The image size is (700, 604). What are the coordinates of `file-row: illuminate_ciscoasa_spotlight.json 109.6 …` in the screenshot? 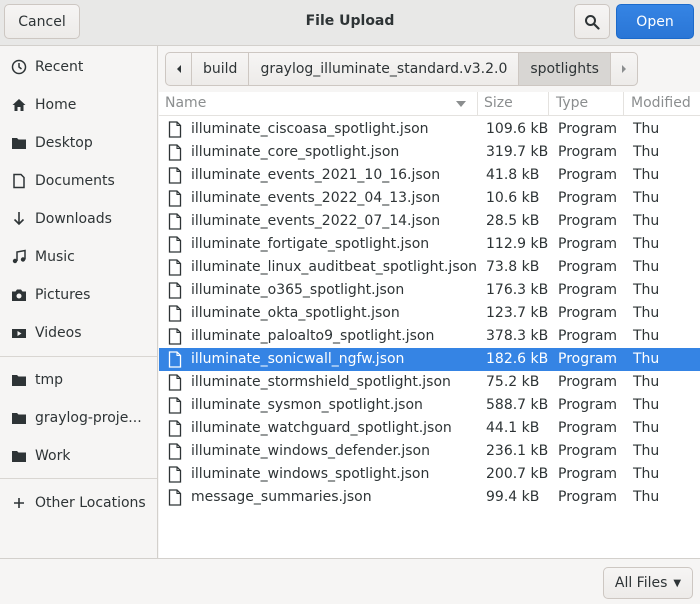 It's located at (429, 129).